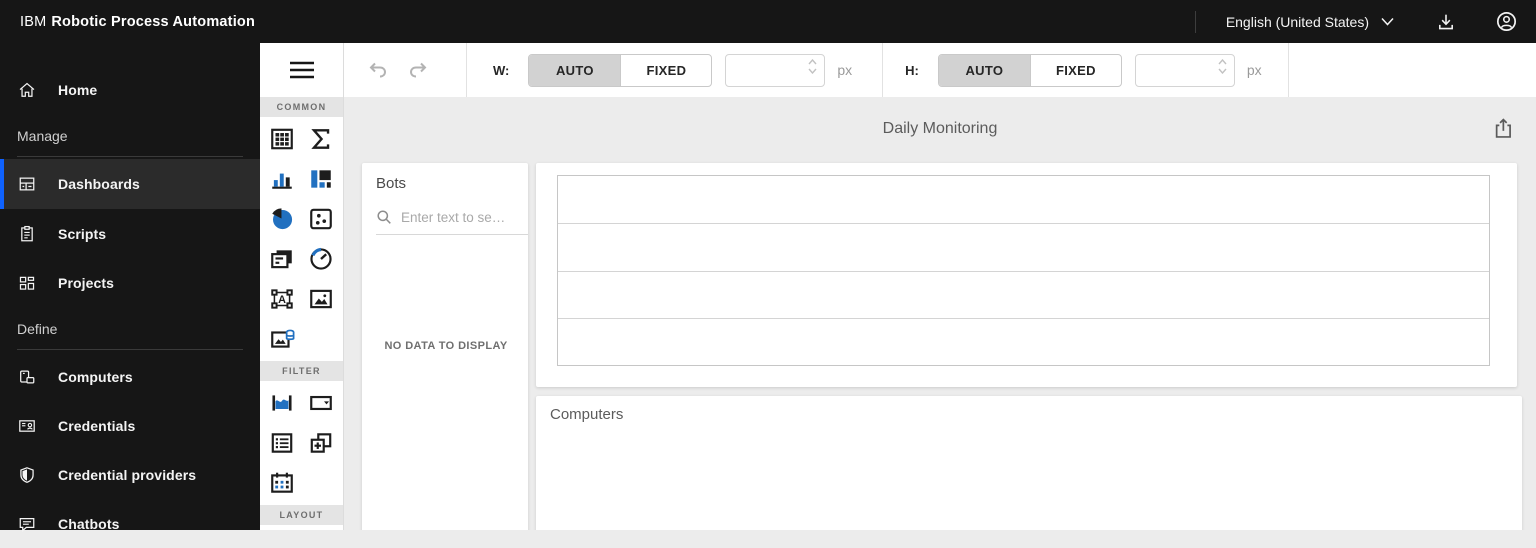  Describe the element at coordinates (1387, 21) in the screenshot. I see `chevron-down-icon` at that location.